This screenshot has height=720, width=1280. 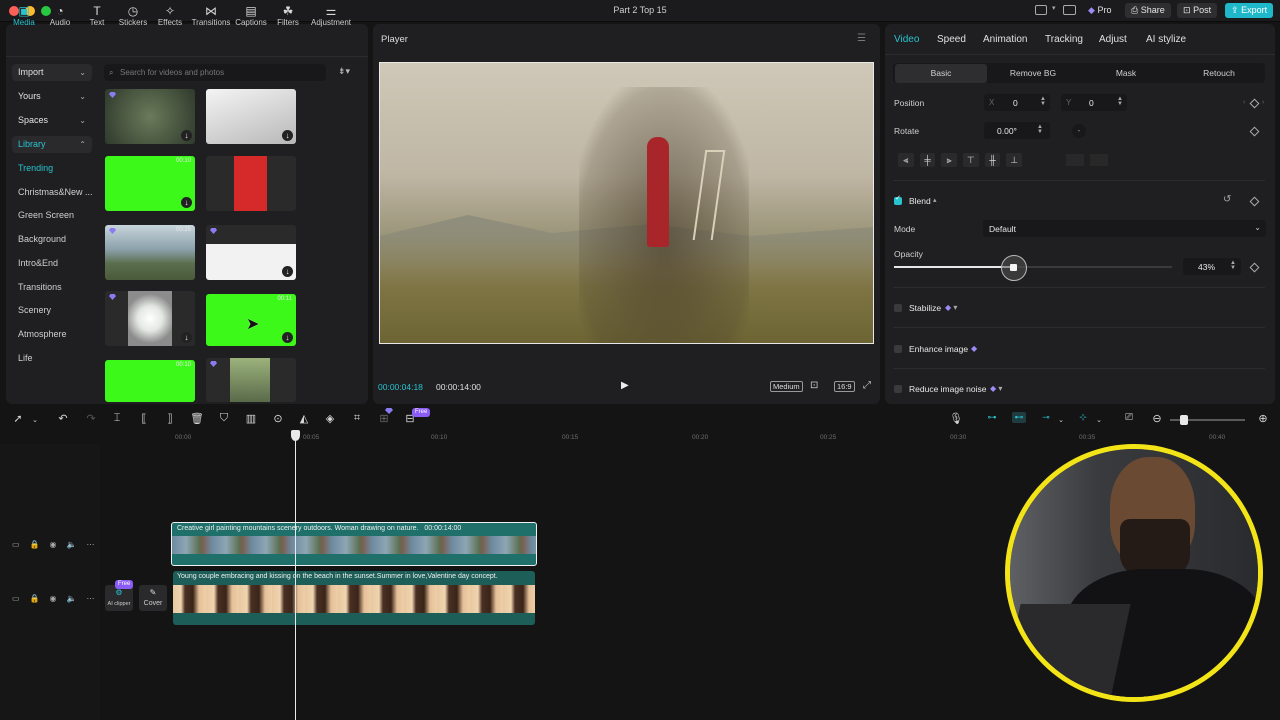 I want to click on yours-select: Yours ⌄, so click(x=52, y=96).